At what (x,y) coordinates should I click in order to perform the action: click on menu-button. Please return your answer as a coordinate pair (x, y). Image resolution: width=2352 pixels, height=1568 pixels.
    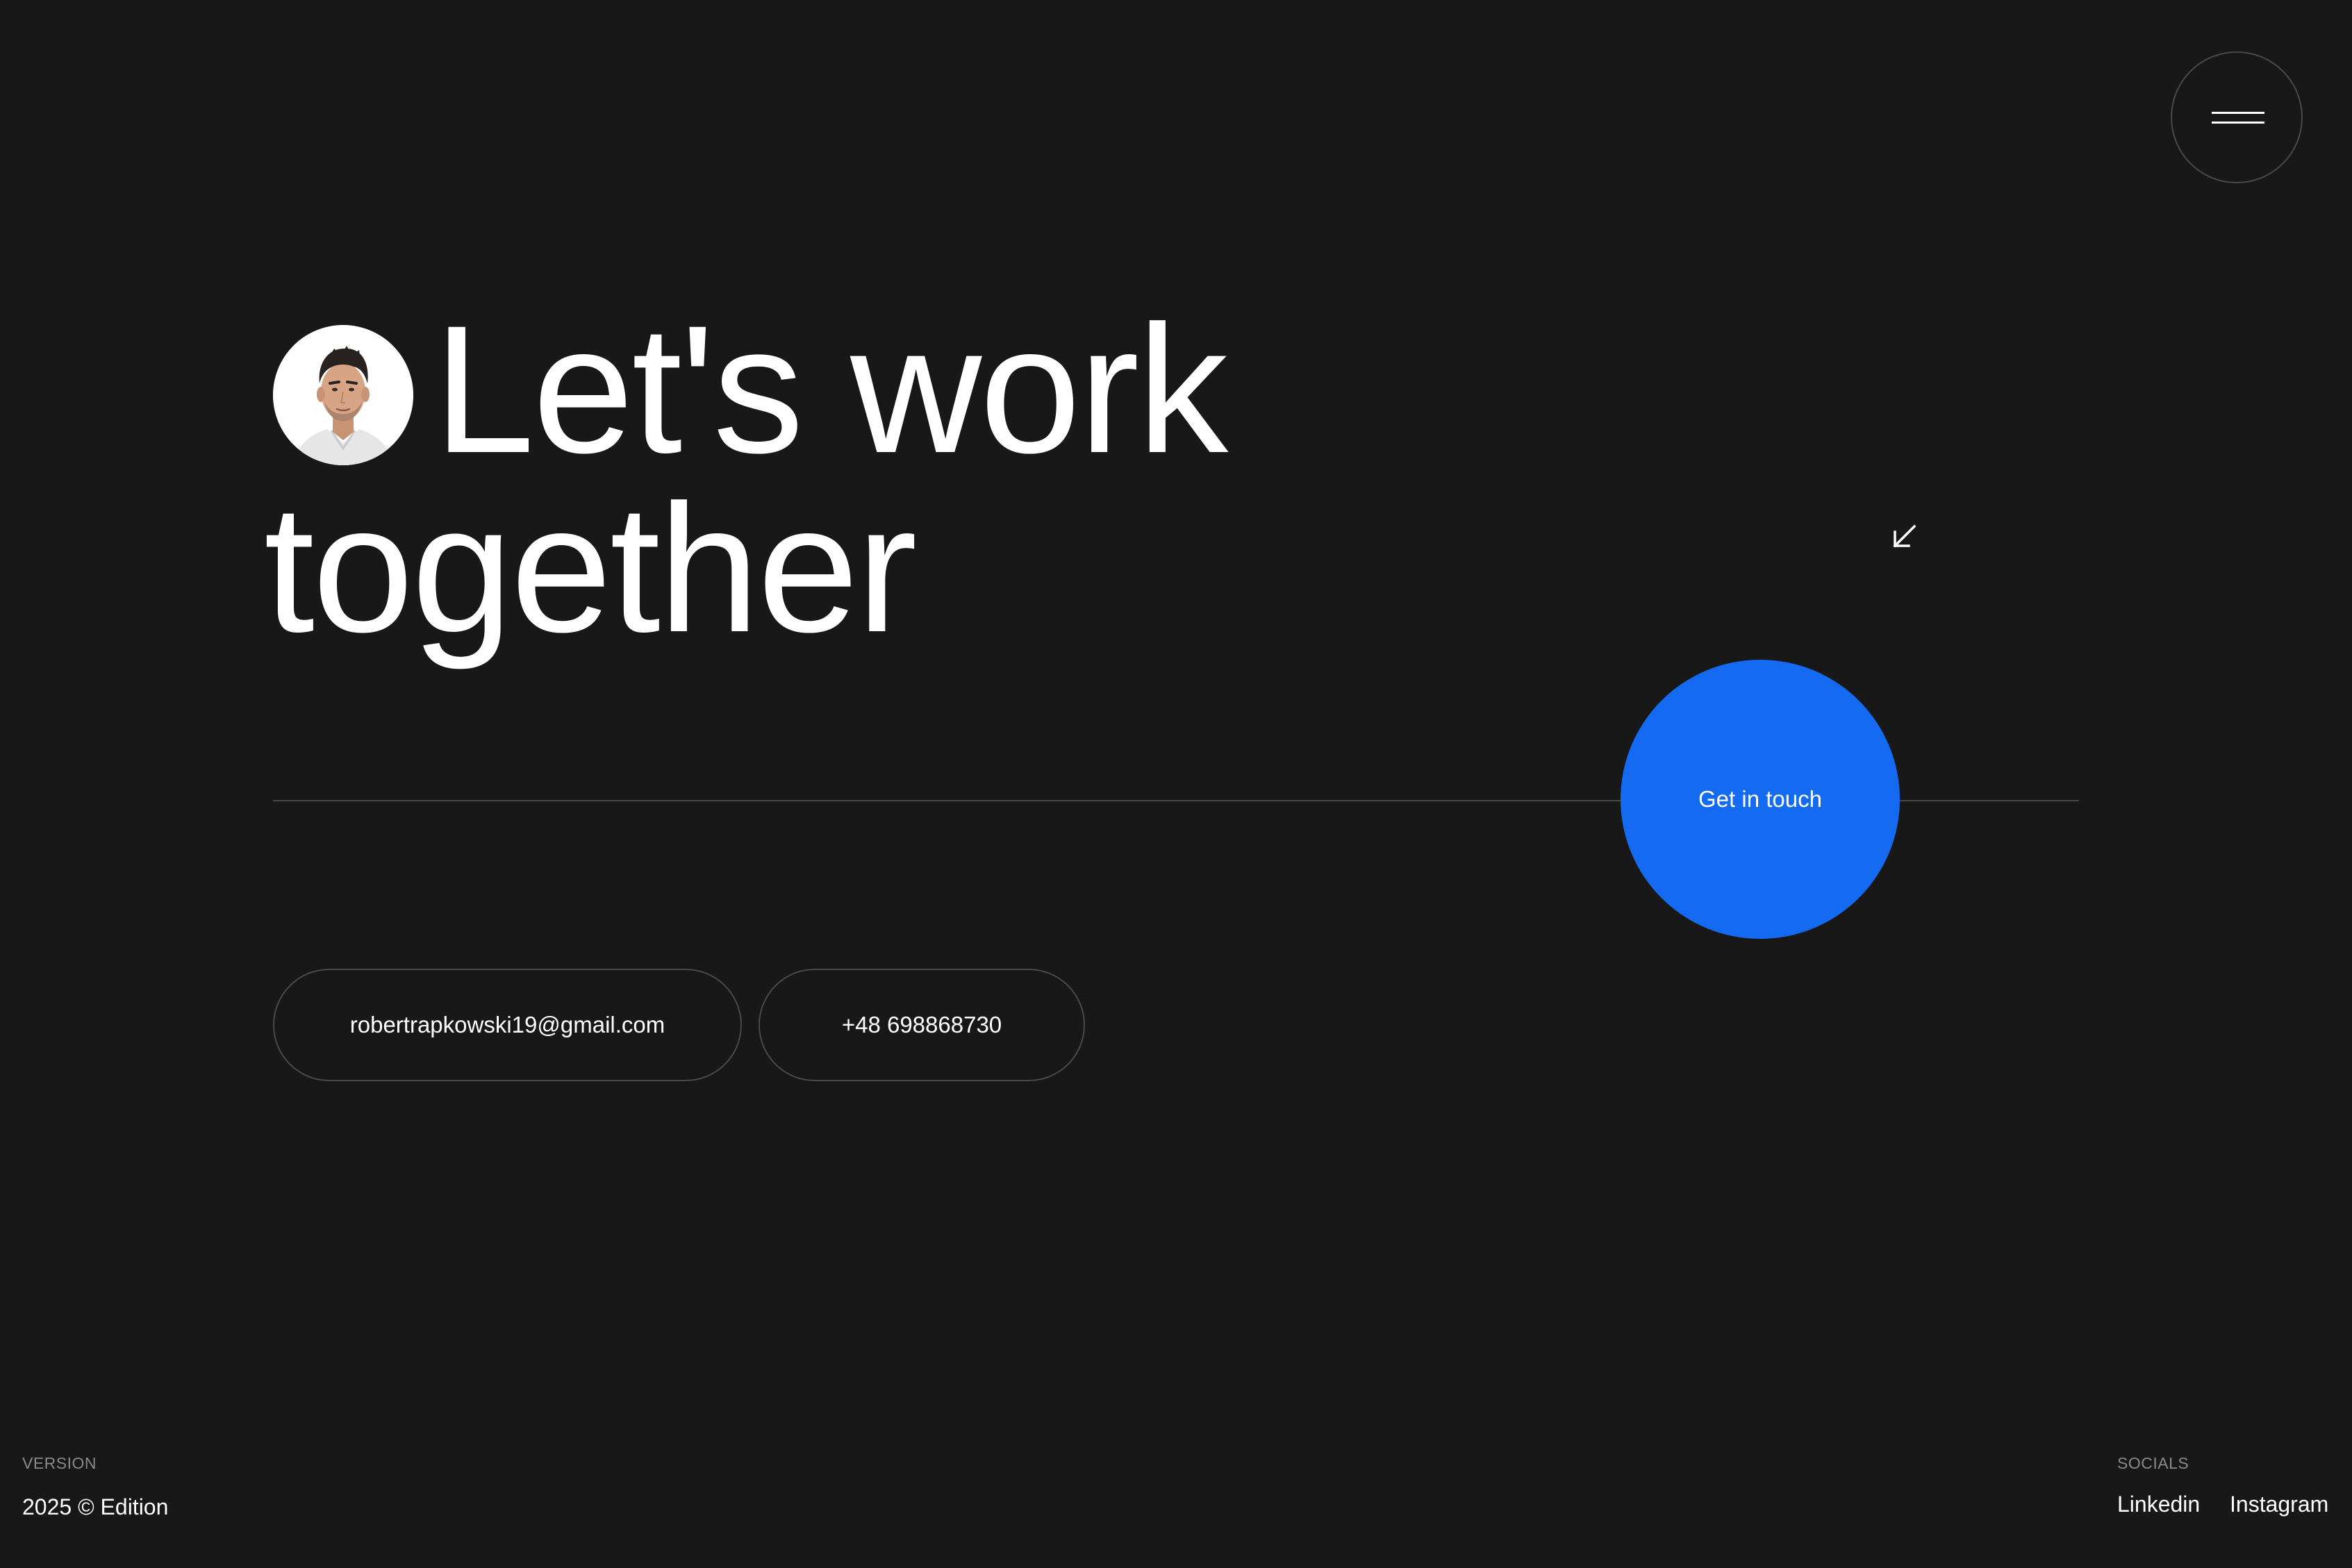
    Looking at the image, I should click on (2237, 117).